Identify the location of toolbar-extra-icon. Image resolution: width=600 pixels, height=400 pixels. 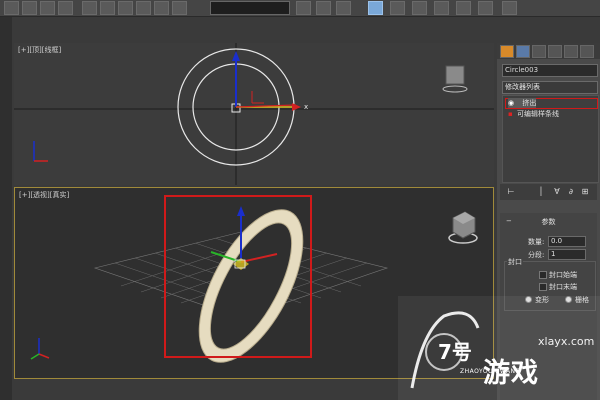
(509, 8).